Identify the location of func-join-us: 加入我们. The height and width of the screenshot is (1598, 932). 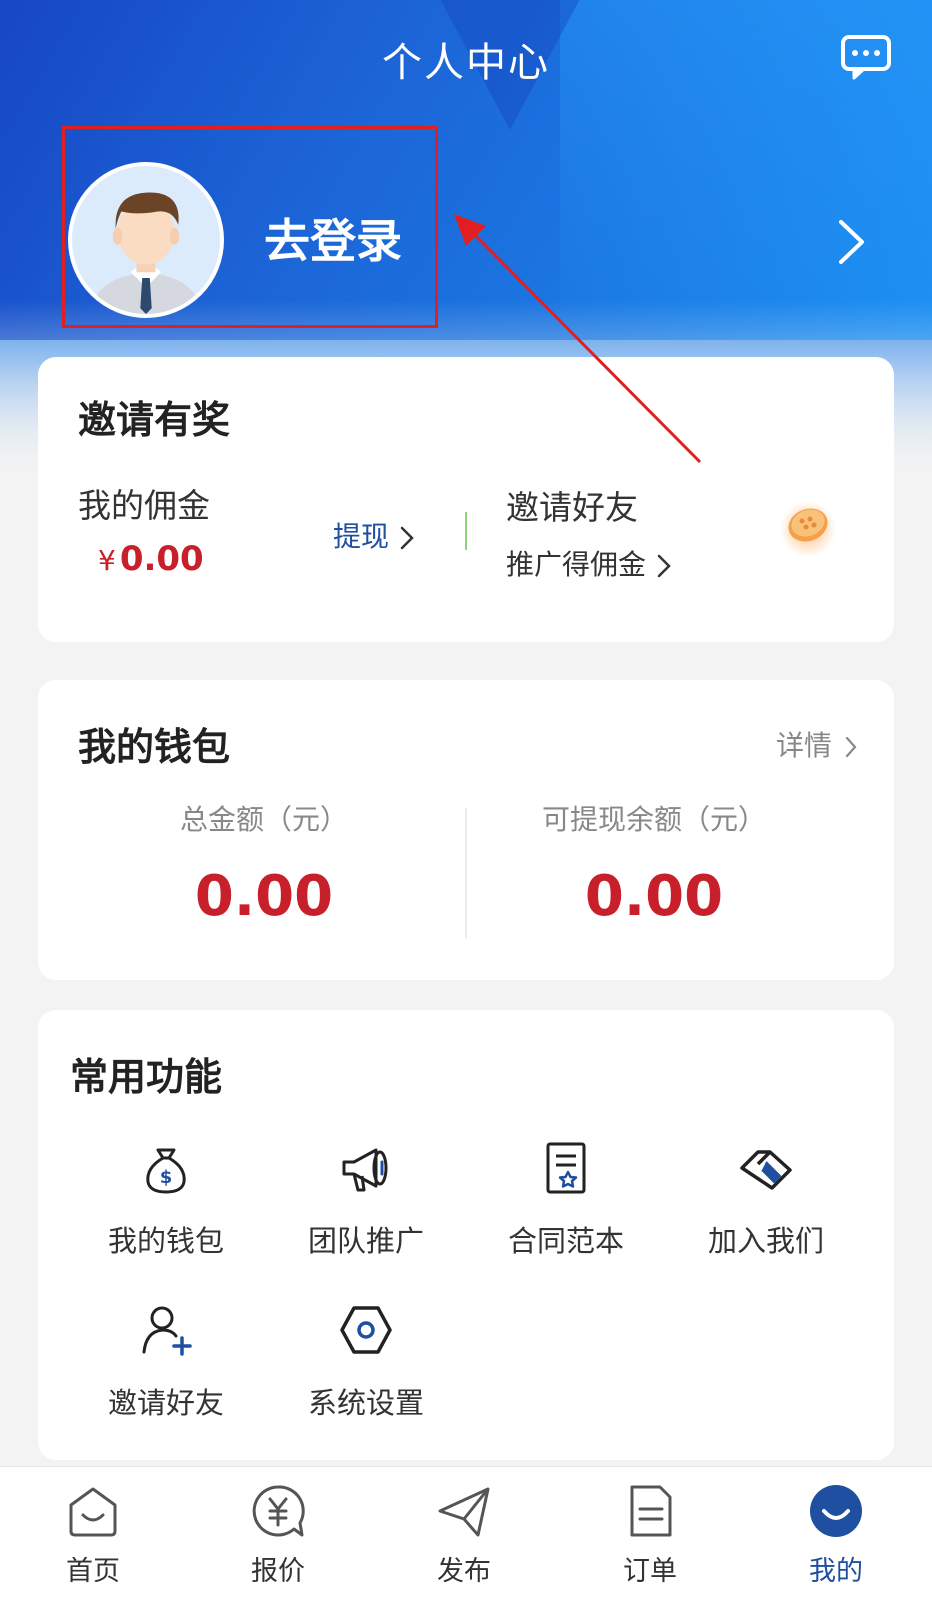
(766, 1199).